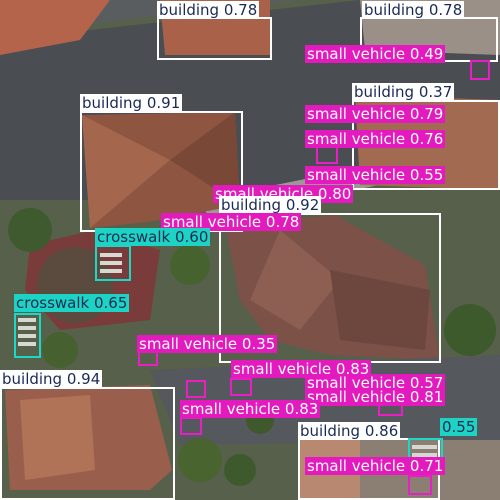 The width and height of the screenshot is (500, 500). I want to click on detection-label: small vehicle 0.81, so click(375, 397).